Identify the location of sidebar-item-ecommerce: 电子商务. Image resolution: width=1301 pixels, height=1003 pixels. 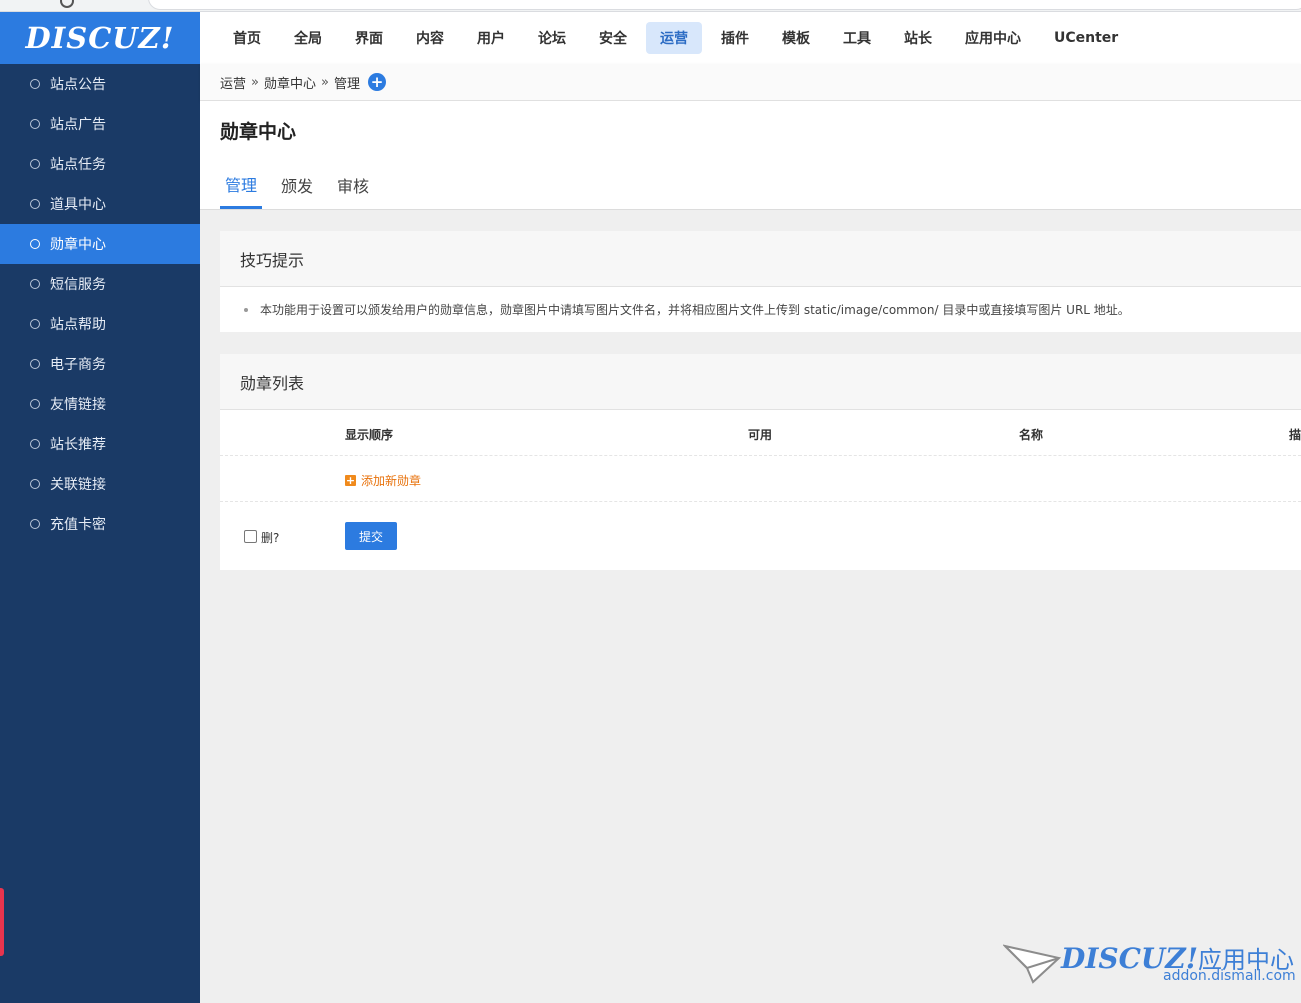
(100, 364).